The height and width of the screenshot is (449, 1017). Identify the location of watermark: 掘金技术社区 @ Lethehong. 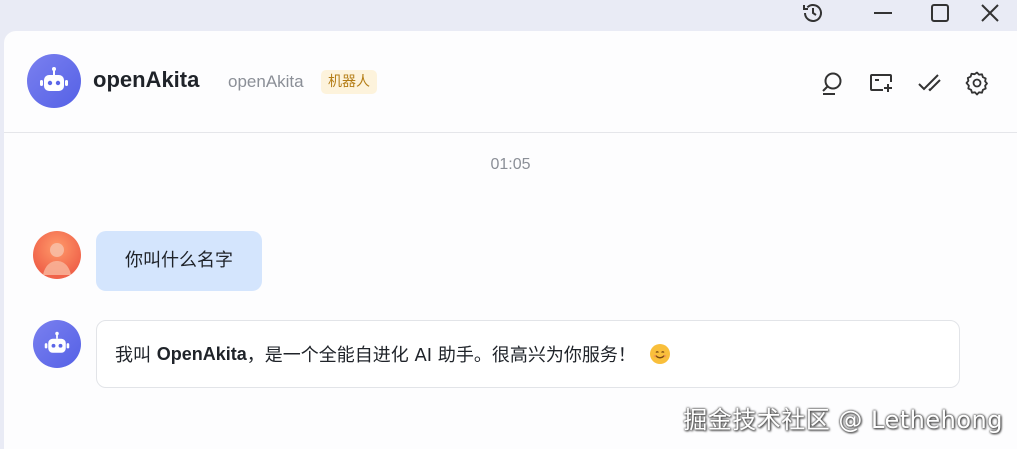
(843, 420).